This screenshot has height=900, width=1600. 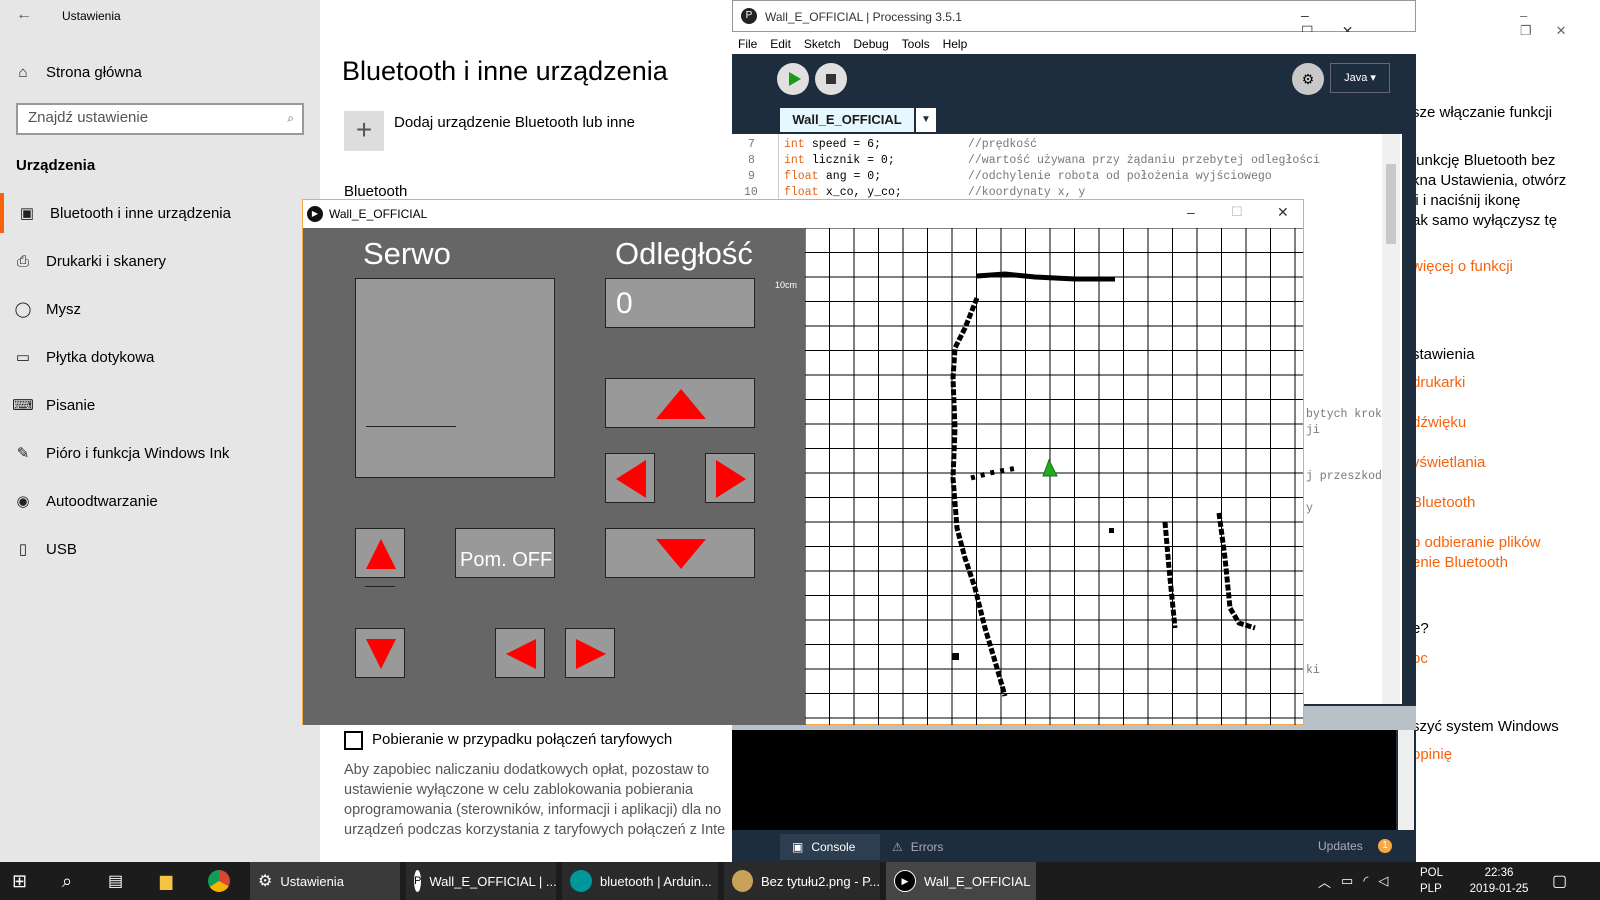 I want to click on menu-file: File, so click(x=747, y=44).